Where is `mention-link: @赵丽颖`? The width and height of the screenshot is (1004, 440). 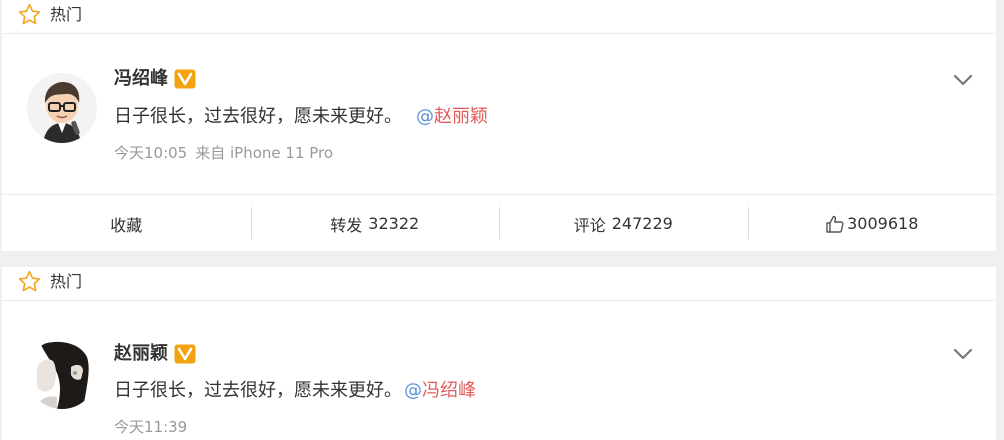 mention-link: @赵丽颖 is located at coordinates (452, 116).